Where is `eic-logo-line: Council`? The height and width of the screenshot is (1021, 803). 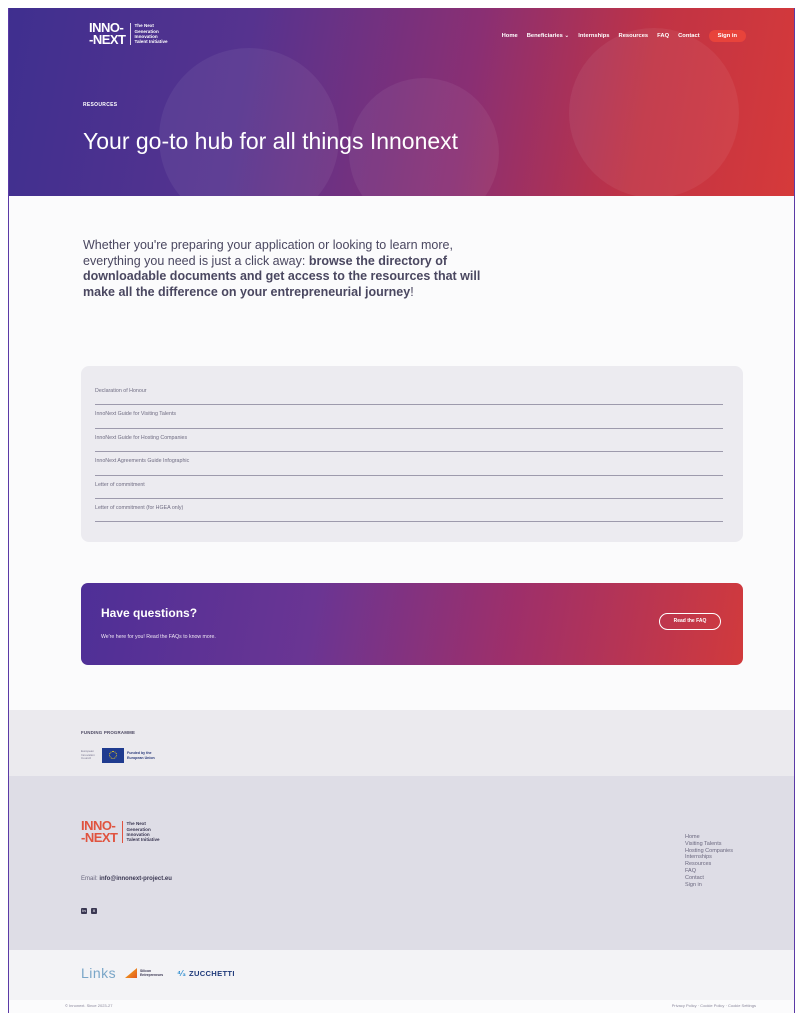 eic-logo-line: Council is located at coordinates (86, 758).